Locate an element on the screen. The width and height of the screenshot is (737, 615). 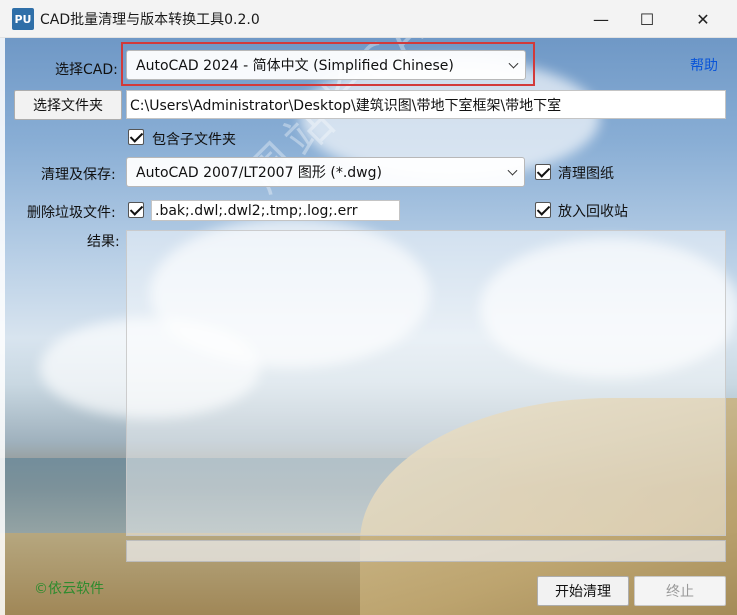
close-icon: ✕ is located at coordinates (703, 19).